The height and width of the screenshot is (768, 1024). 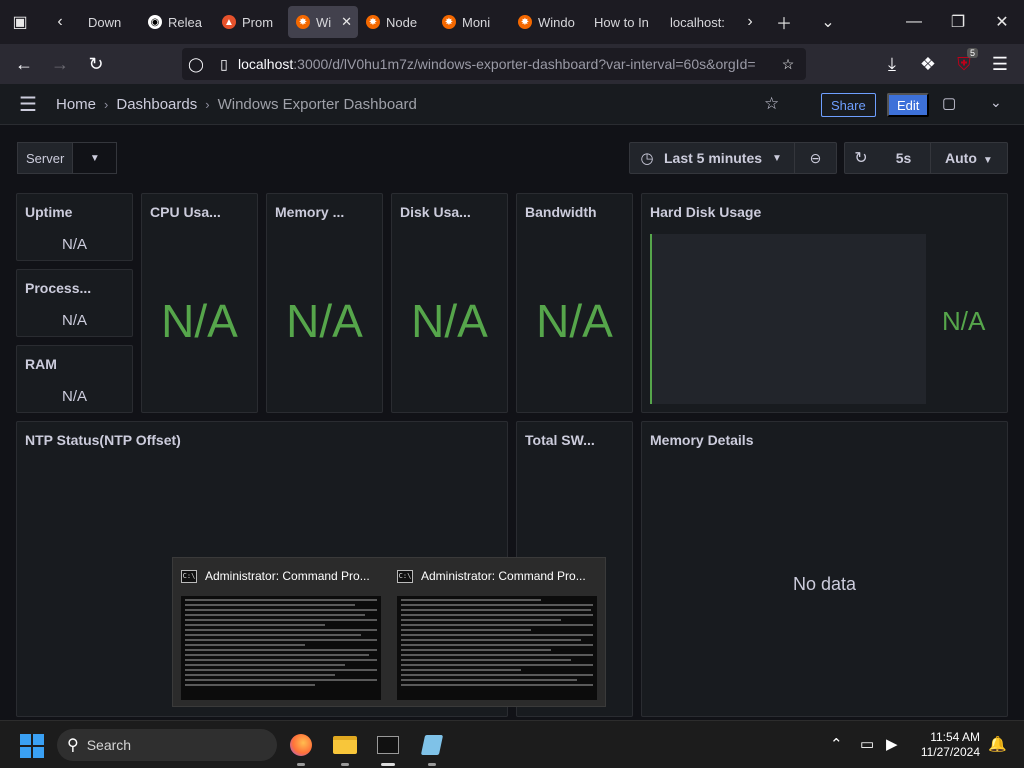 What do you see at coordinates (548, 22) in the screenshot?
I see `tab-windows: ✸ Windo` at bounding box center [548, 22].